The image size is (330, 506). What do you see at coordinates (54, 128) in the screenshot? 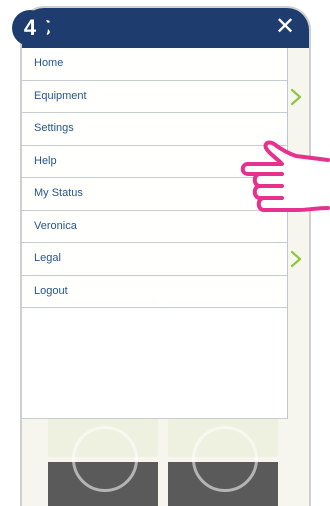
I see `menu-item-label: Settings` at bounding box center [54, 128].